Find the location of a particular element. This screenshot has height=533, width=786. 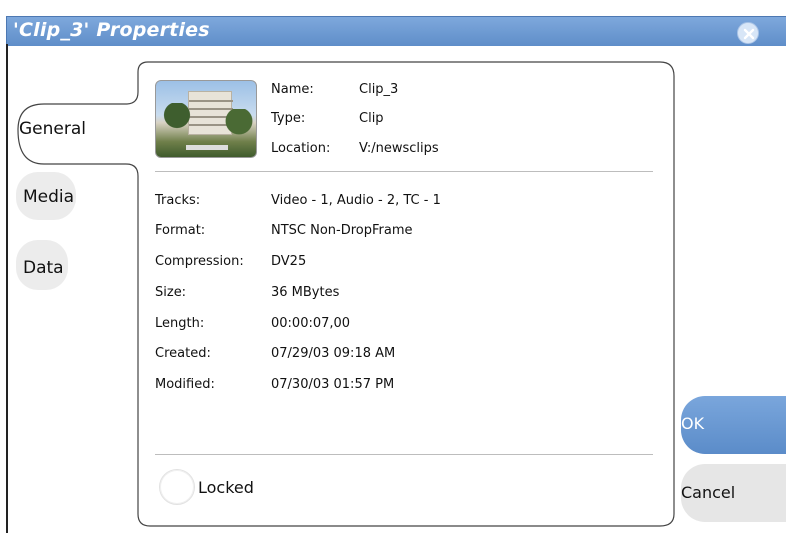

type-label: Type: is located at coordinates (288, 118).